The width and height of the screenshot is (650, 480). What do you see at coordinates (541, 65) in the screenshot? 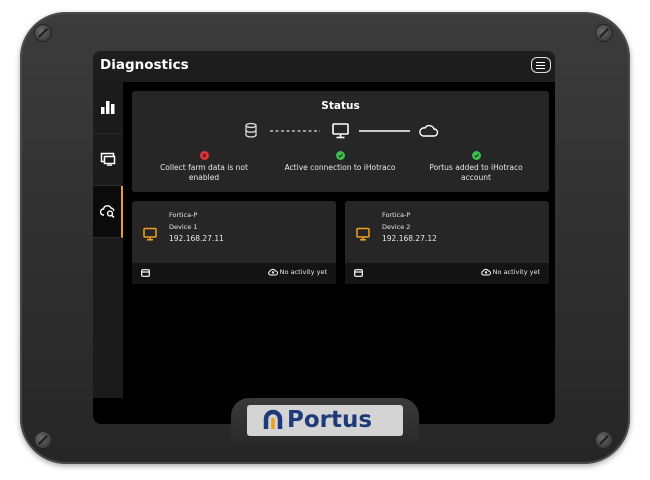
I see `menu-button` at bounding box center [541, 65].